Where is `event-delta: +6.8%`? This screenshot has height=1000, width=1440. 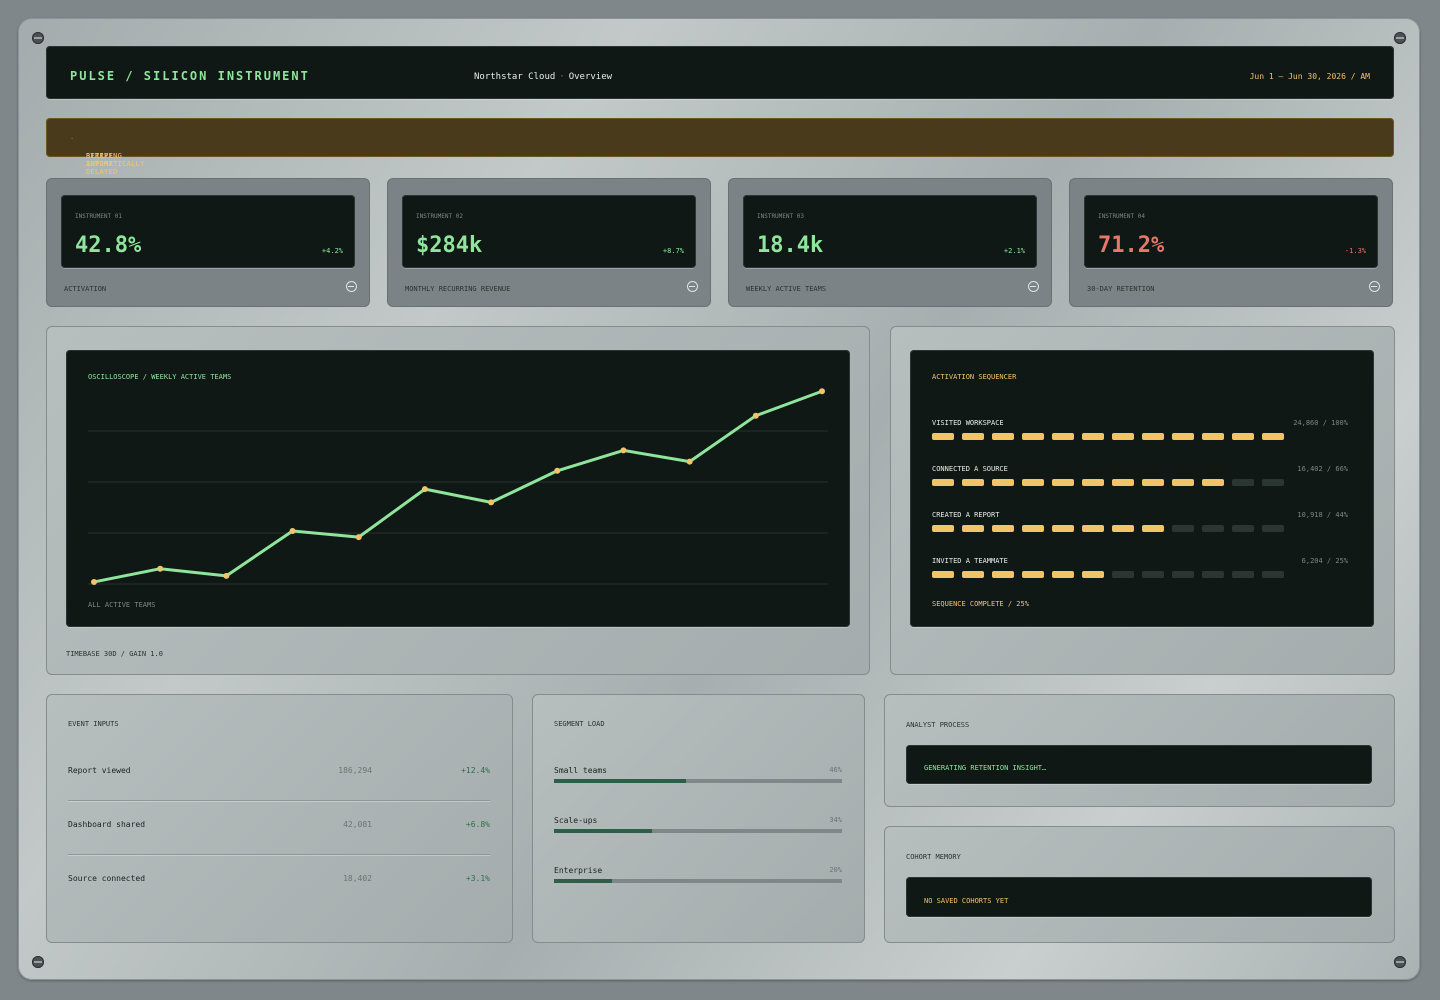
event-delta: +6.8% is located at coordinates (477, 824).